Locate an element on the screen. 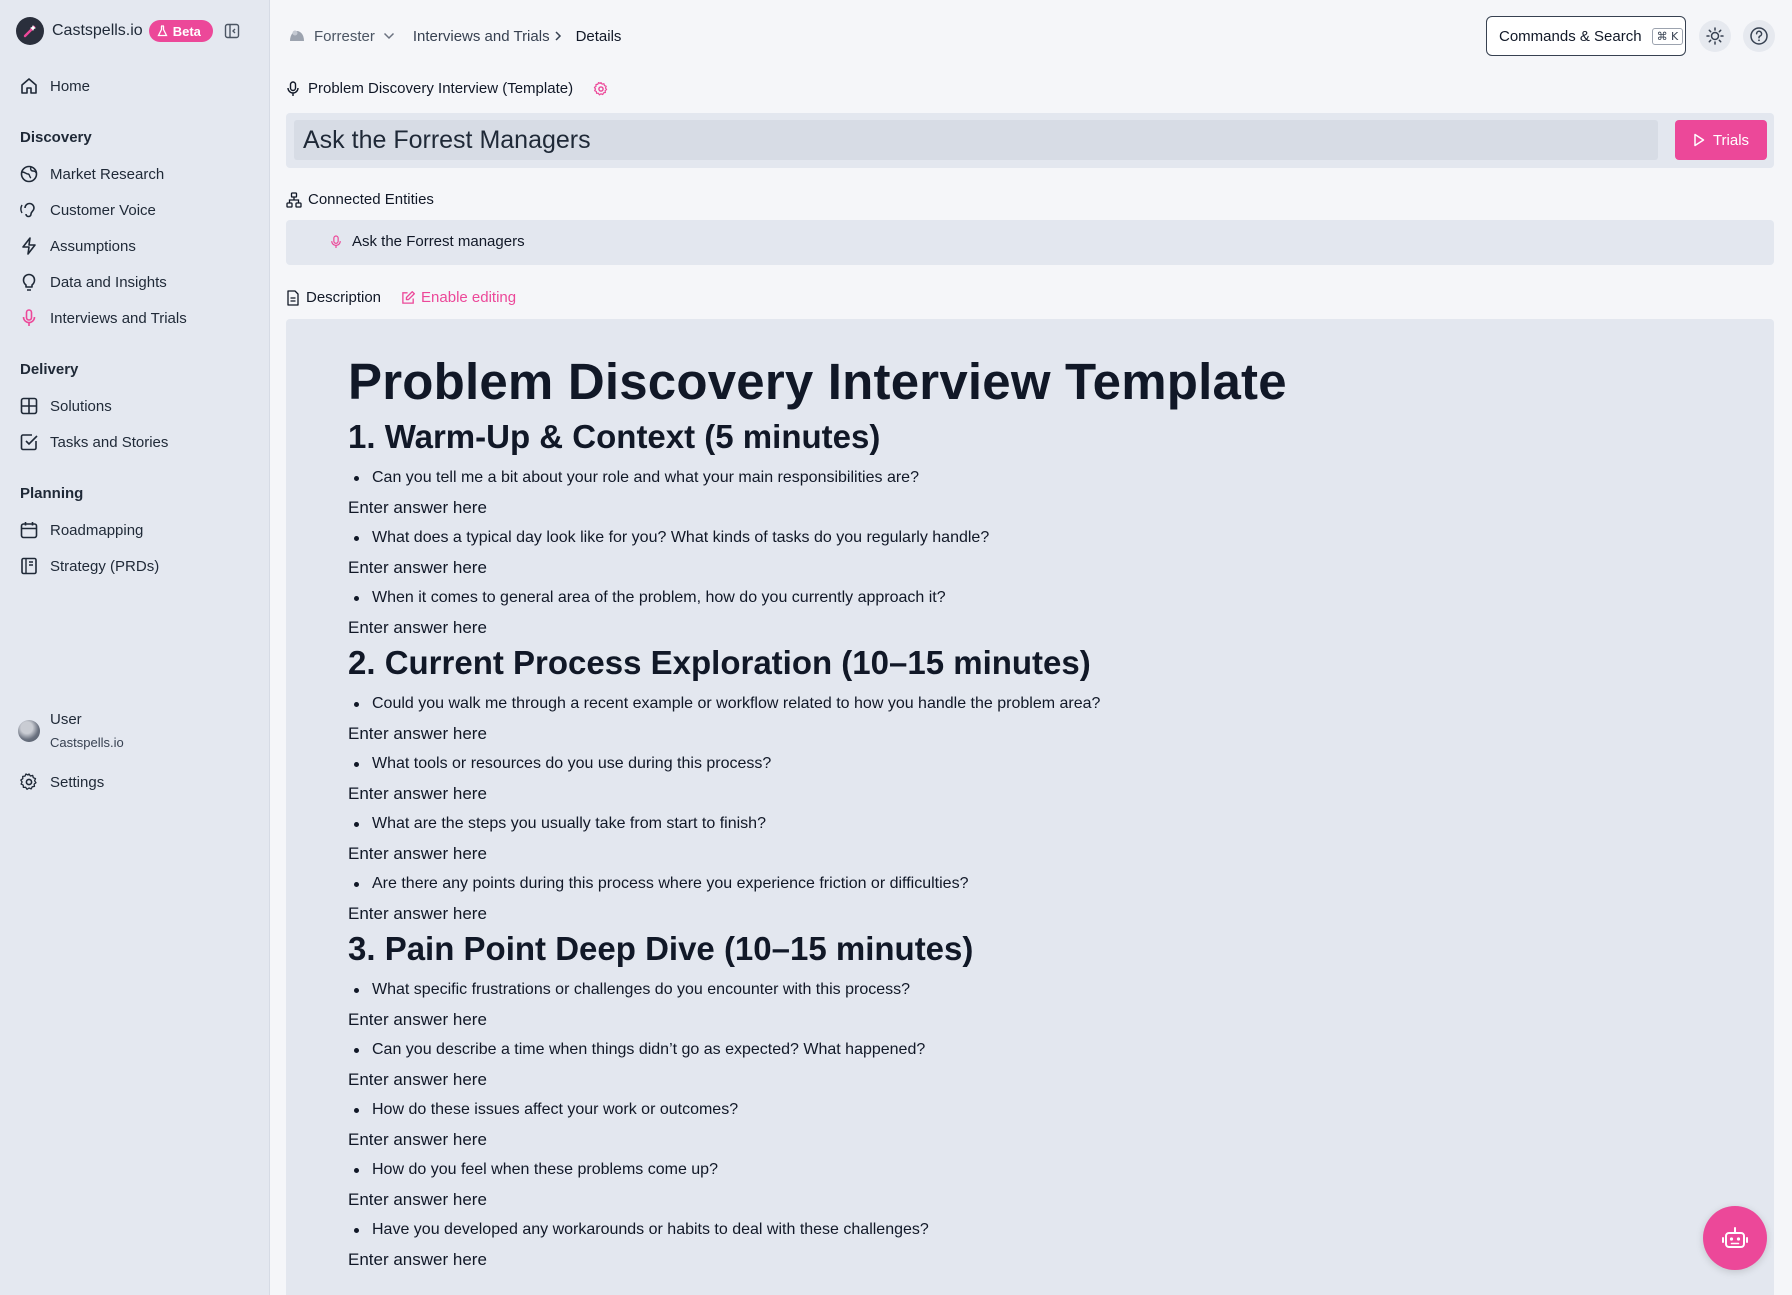 The height and width of the screenshot is (1295, 1792). chevron-down-icon is located at coordinates (388, 36).